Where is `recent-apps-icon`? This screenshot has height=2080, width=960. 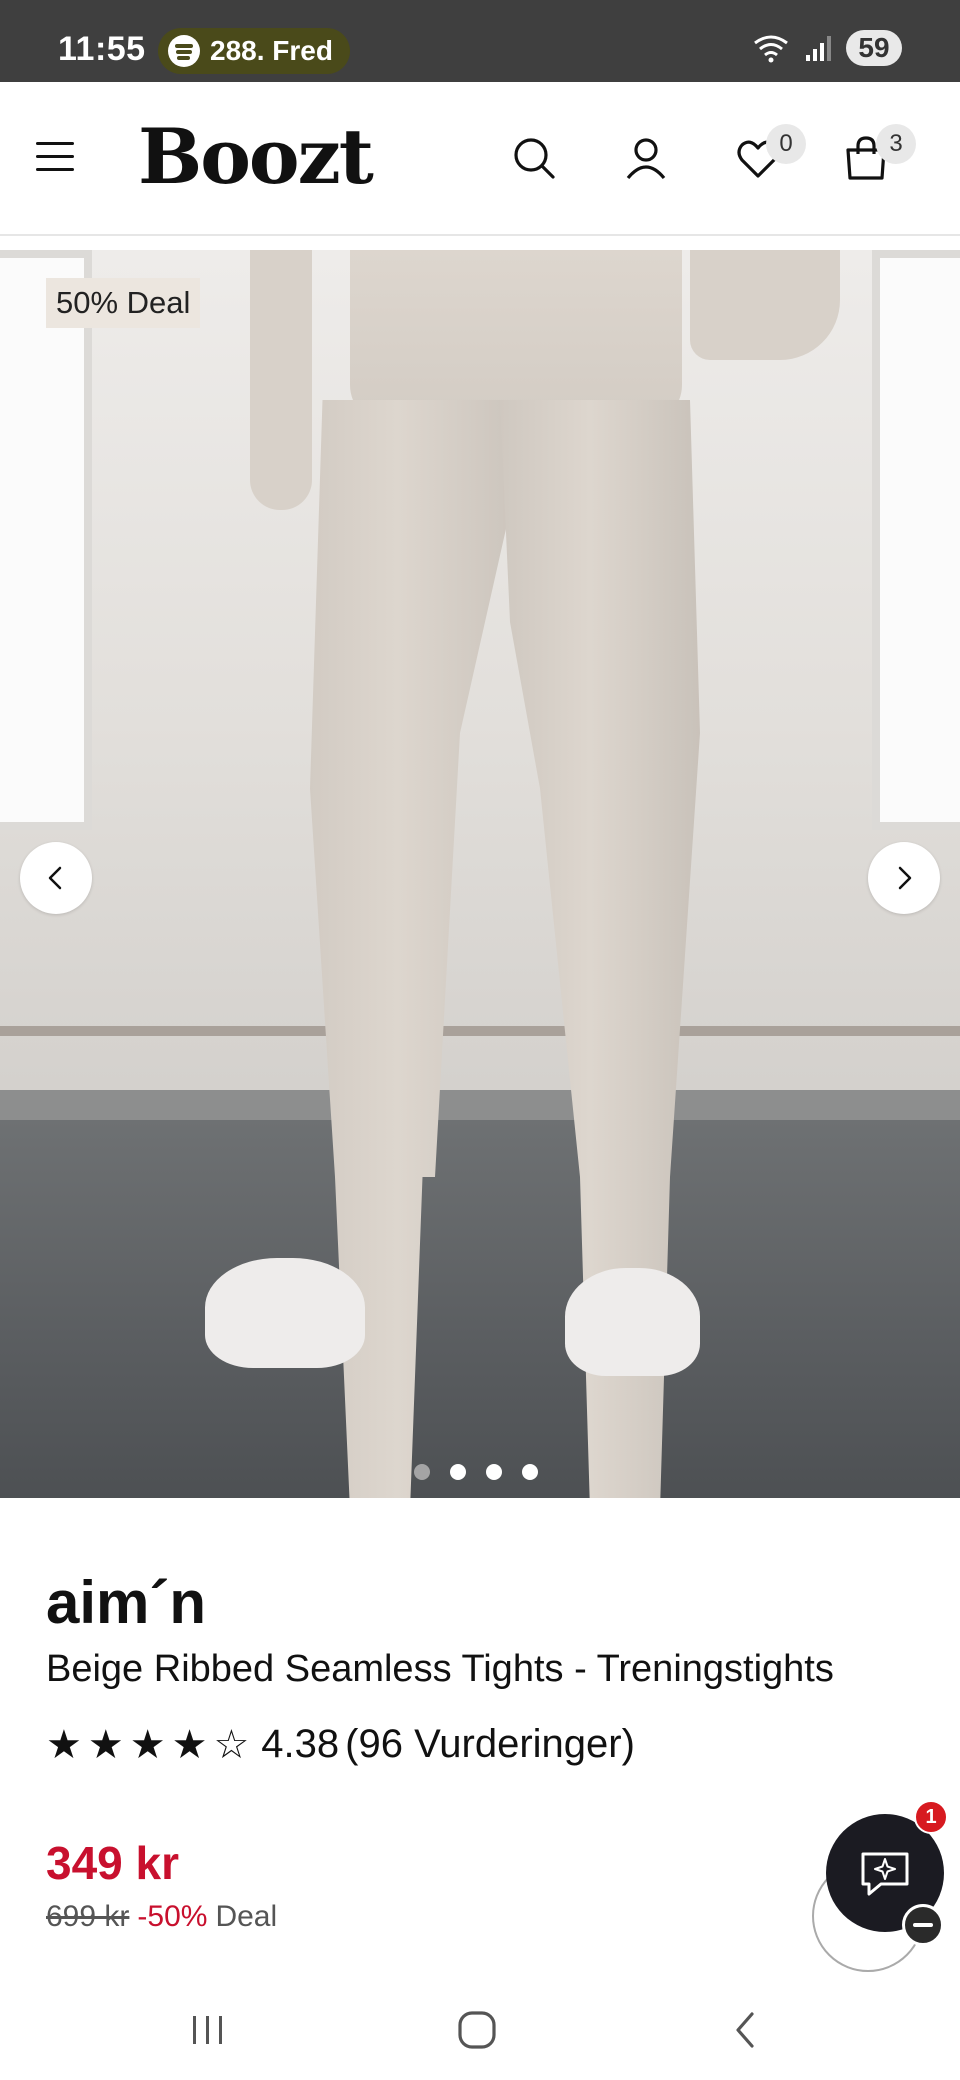
recent-apps-icon is located at coordinates (207, 2030).